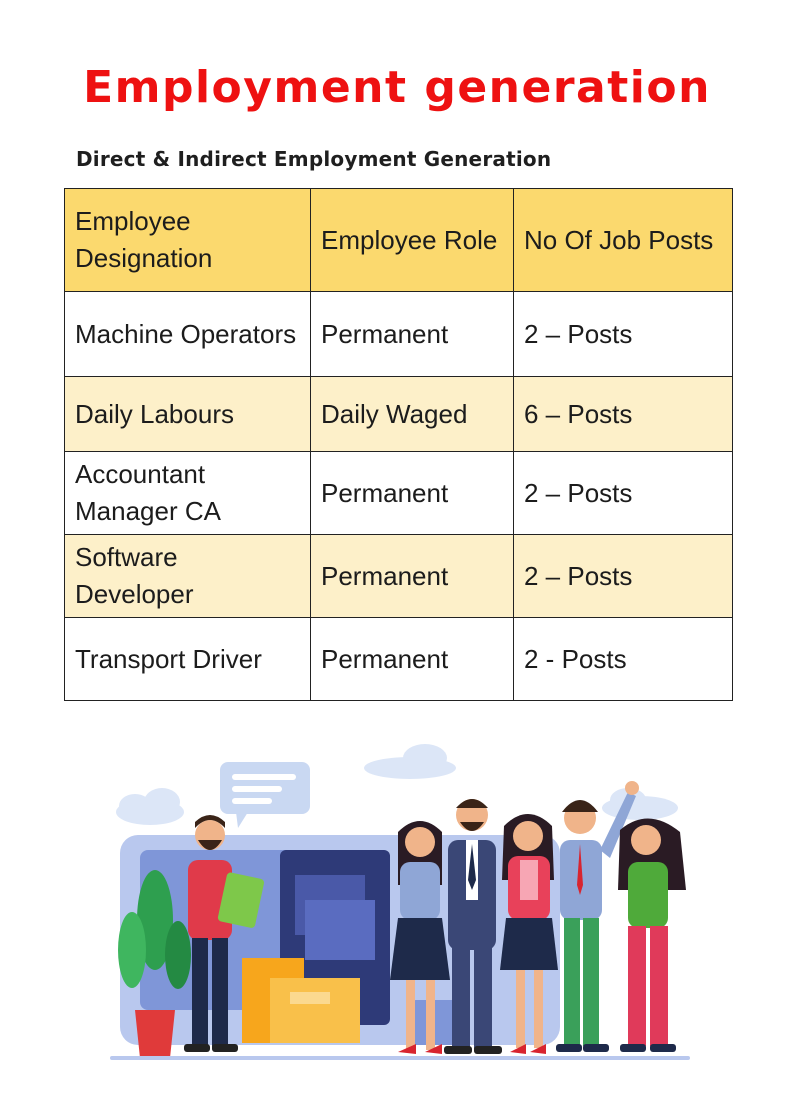 Image resolution: width=794 pixels, height=1115 pixels. I want to click on table-caption: Direct & Indirect Employment Generation, so click(314, 159).